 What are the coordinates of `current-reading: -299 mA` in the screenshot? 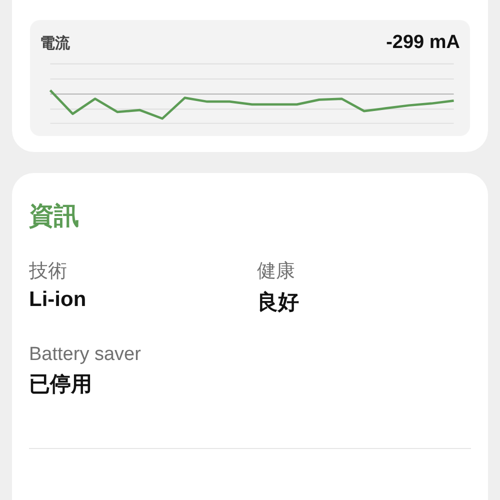 It's located at (423, 43).